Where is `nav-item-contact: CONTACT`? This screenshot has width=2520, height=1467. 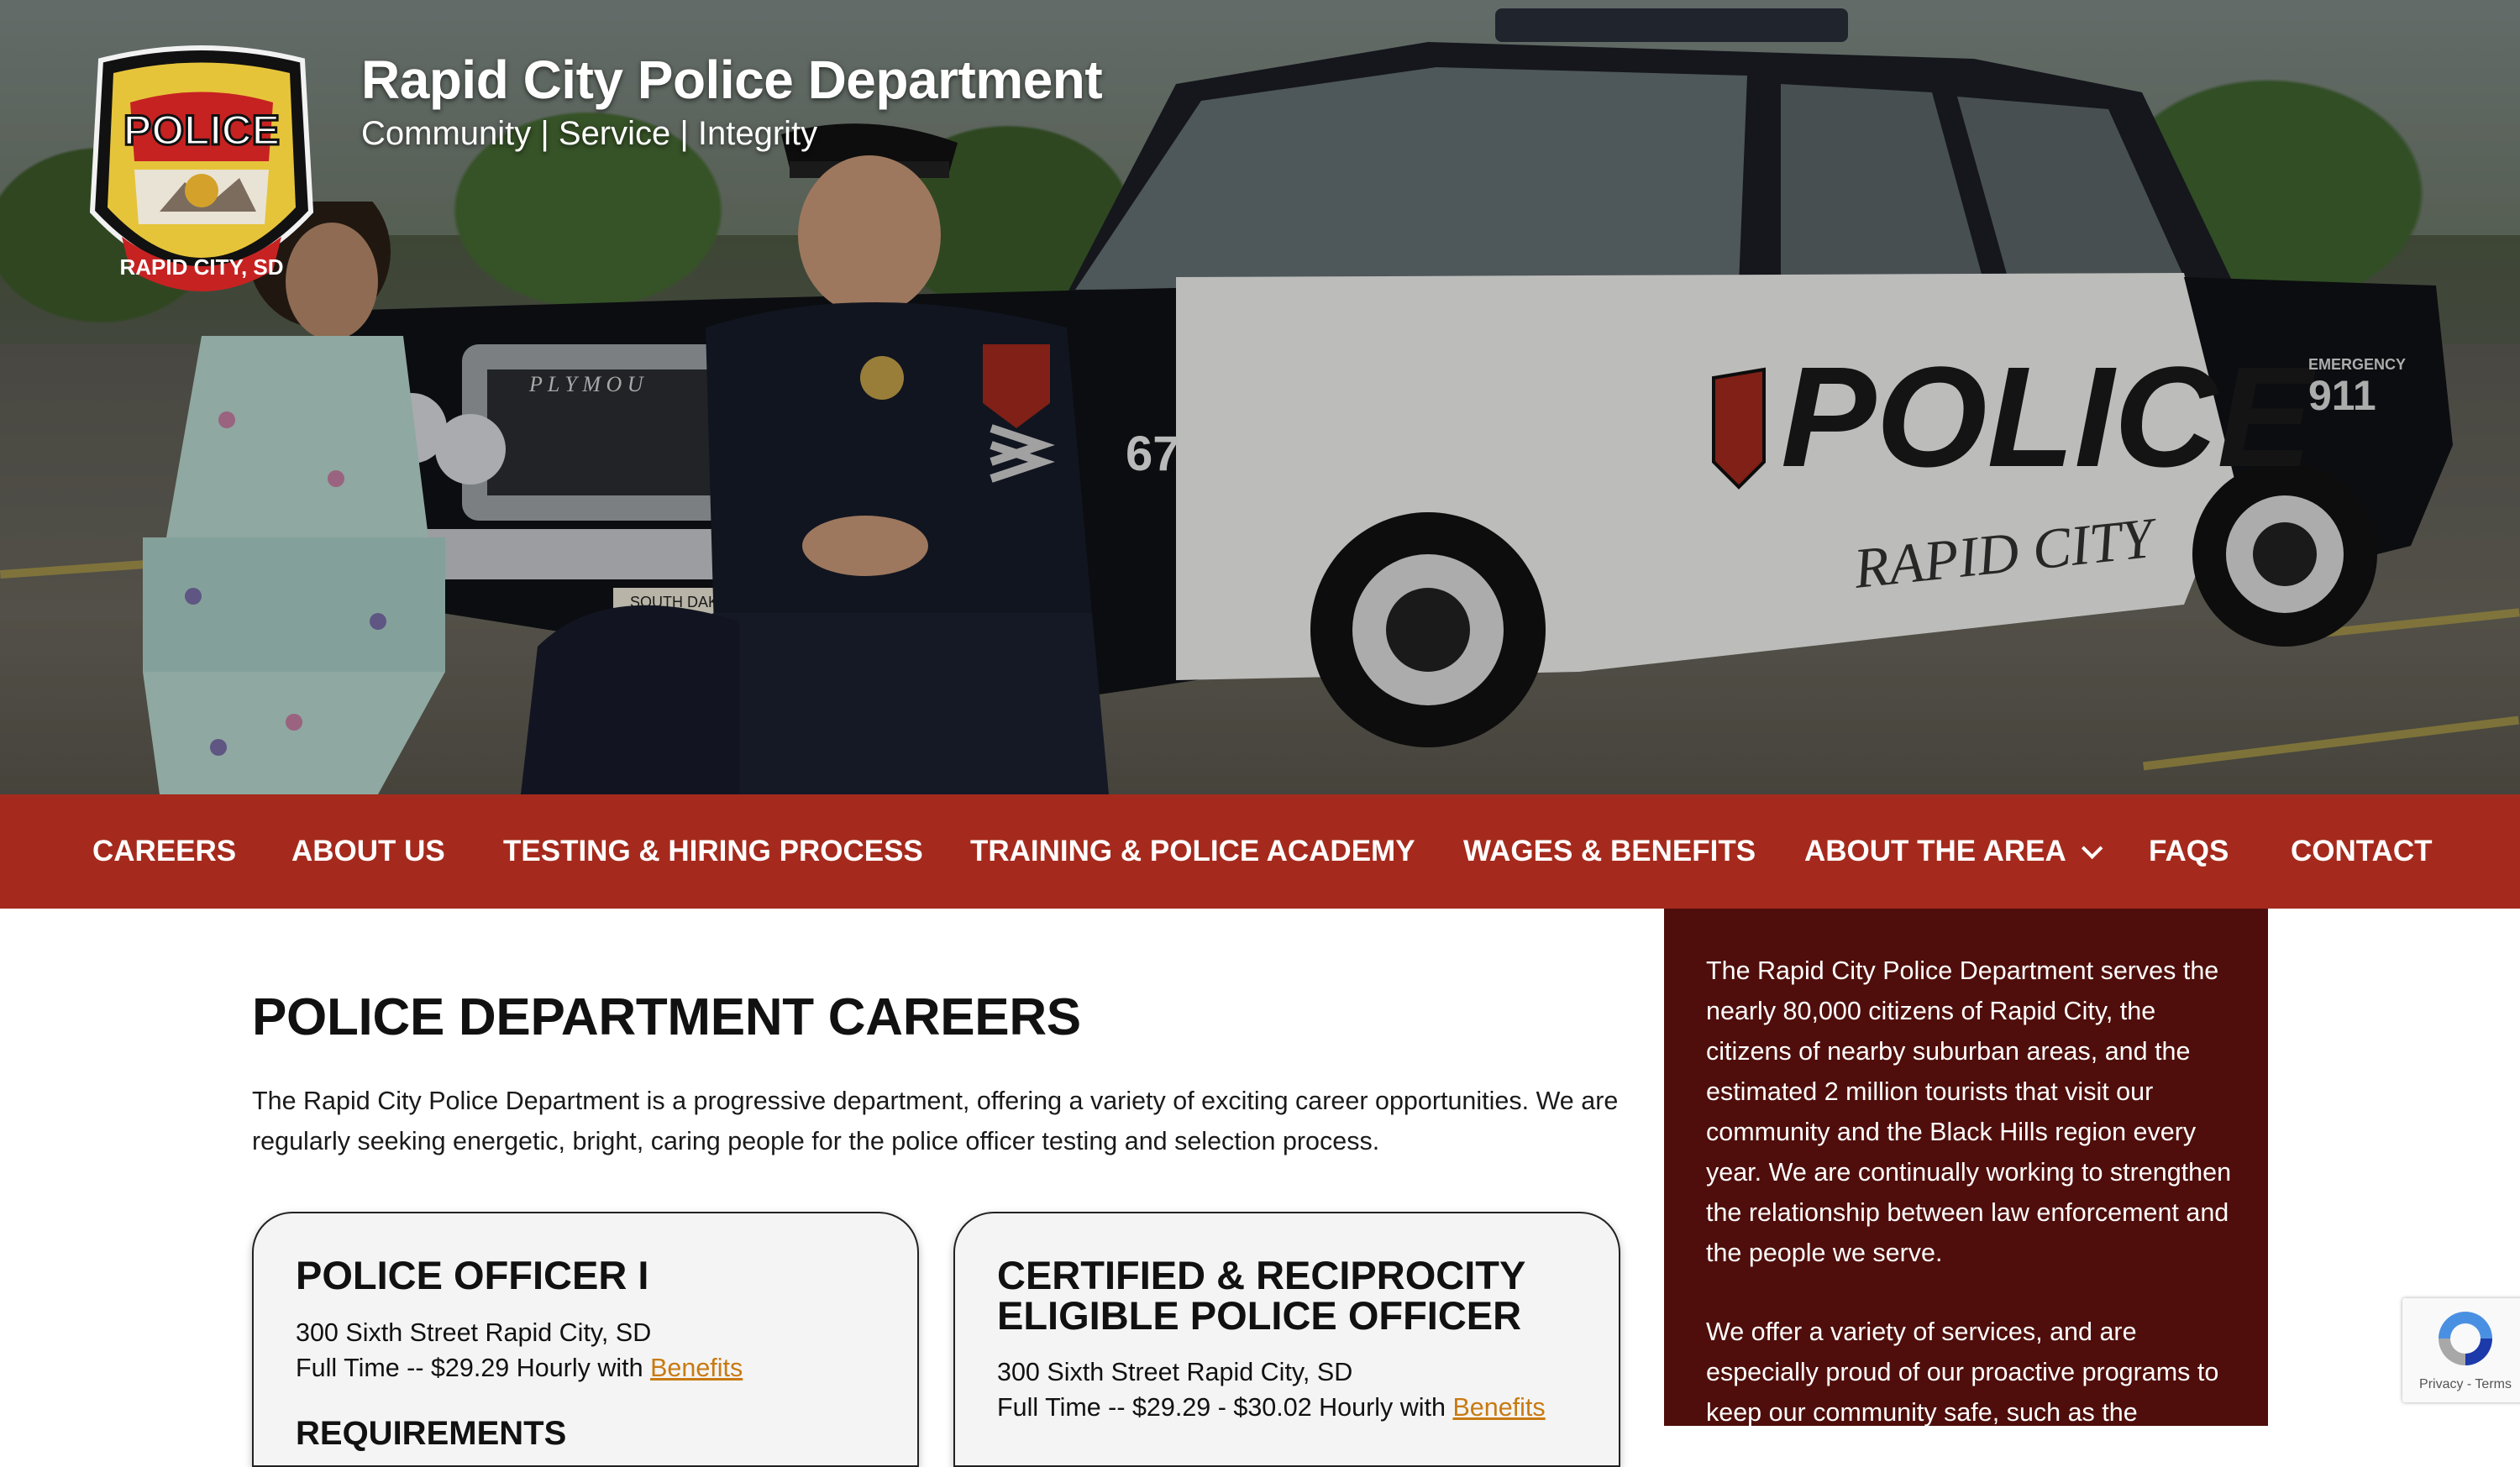 nav-item-contact: CONTACT is located at coordinates (2362, 851).